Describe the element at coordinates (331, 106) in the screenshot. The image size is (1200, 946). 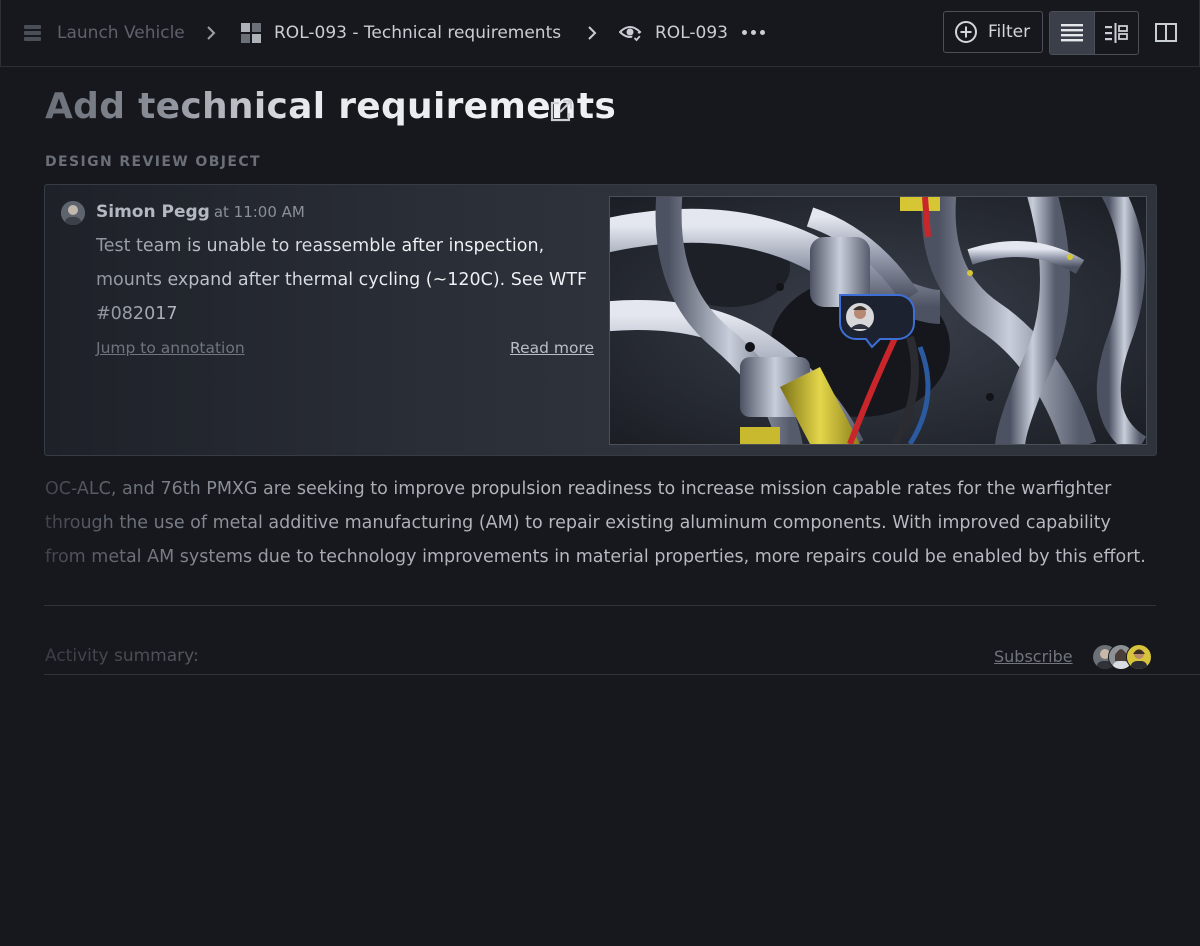
I see `page-title: Add technical requirements` at that location.